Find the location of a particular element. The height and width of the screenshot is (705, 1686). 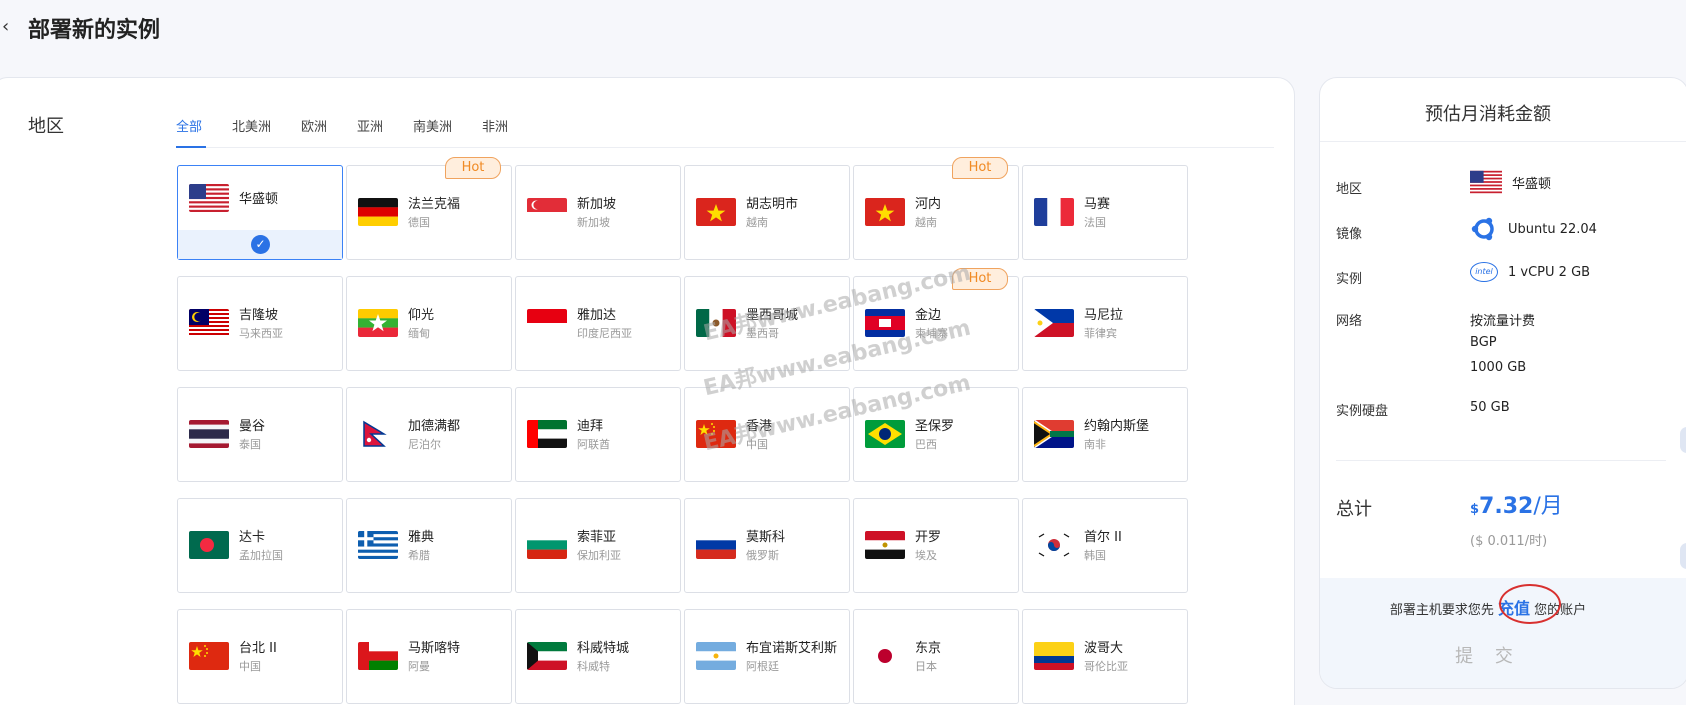

hourly-price: ($ 0.011/时) is located at coordinates (1509, 541).